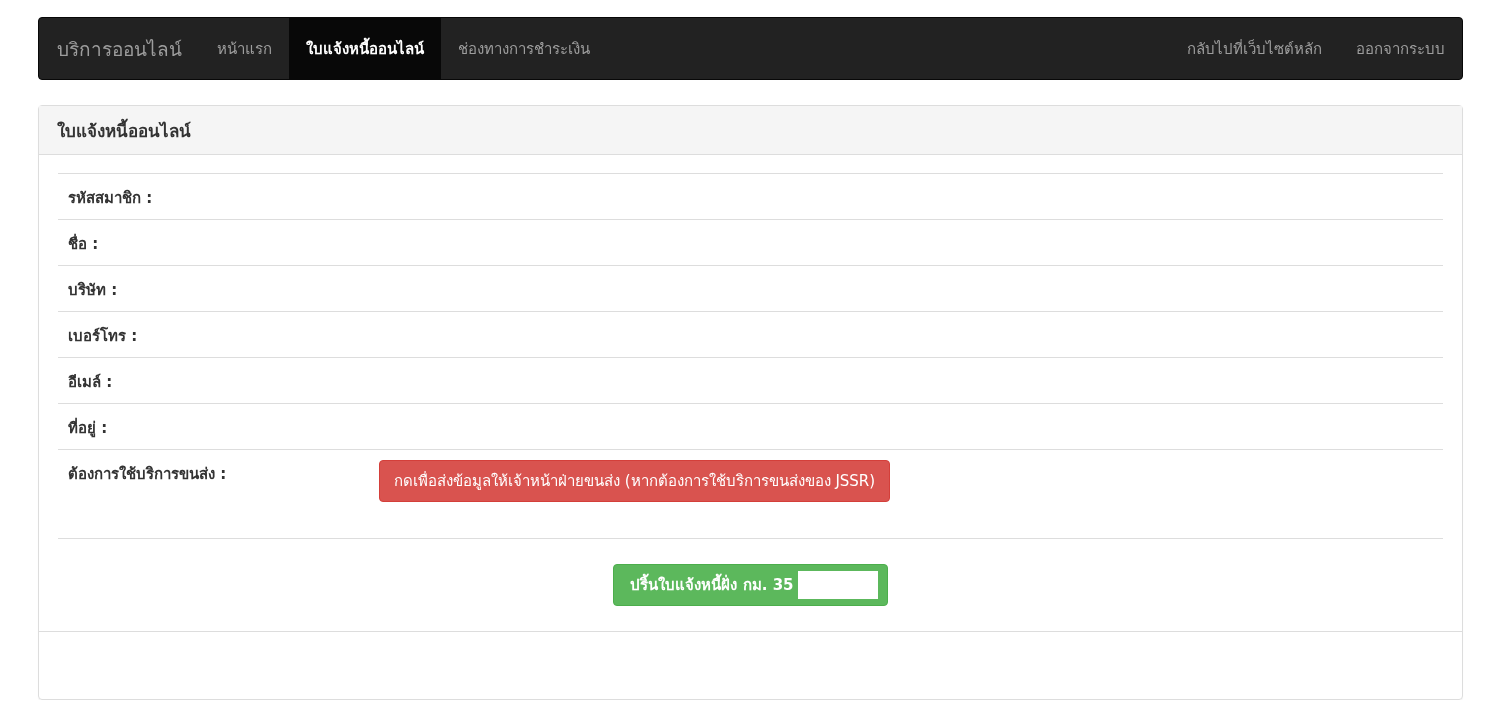  I want to click on field-label: รหัสสมาชิก :, so click(111, 198).